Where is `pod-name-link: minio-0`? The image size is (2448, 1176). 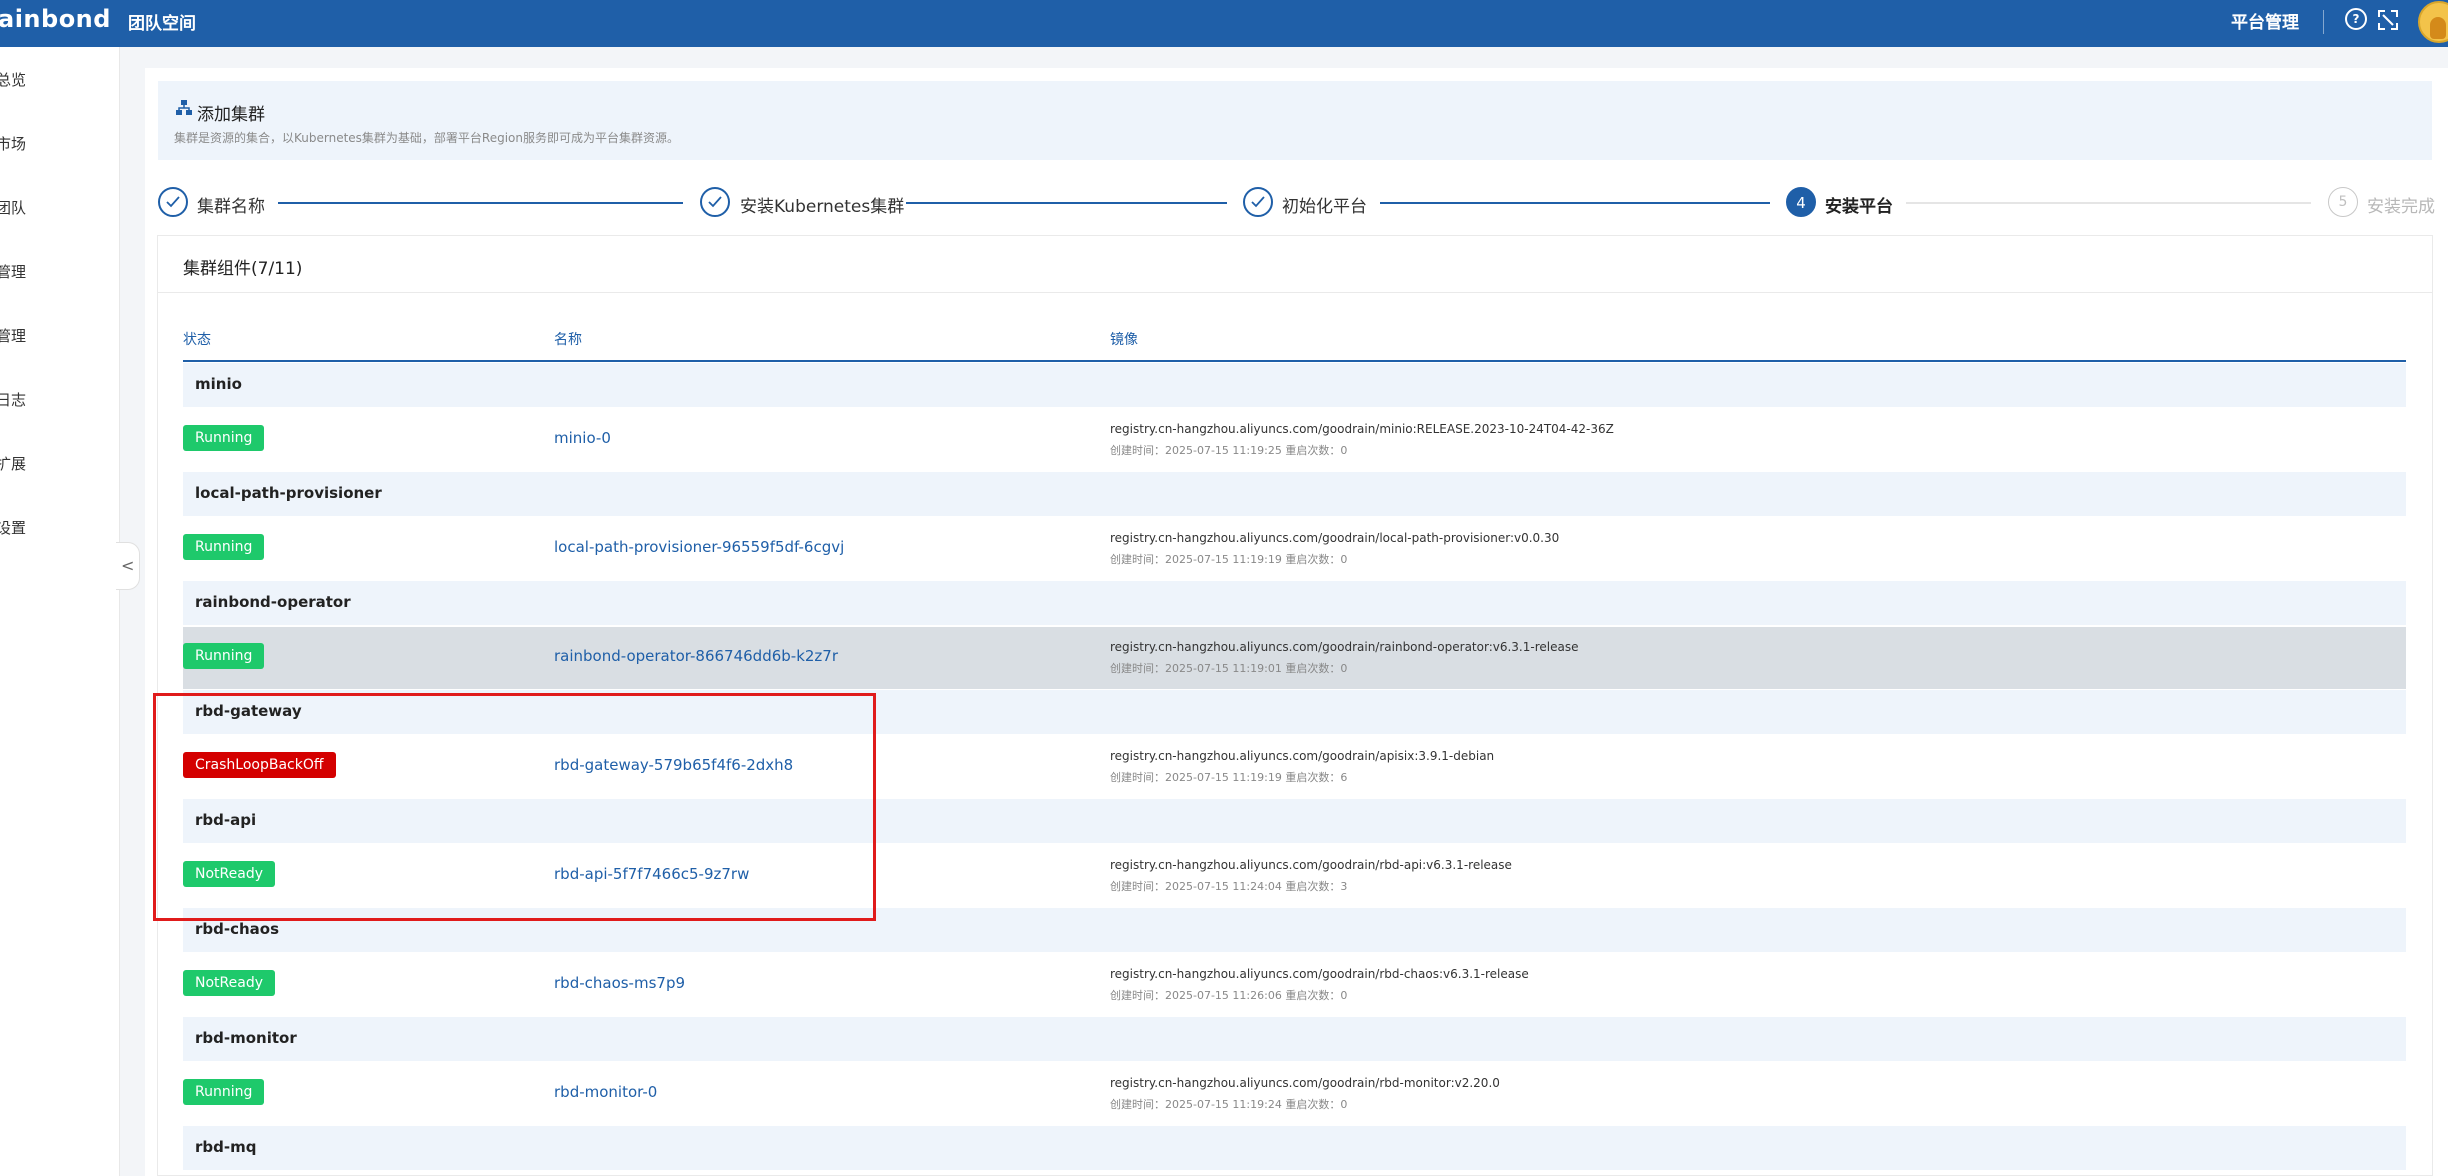
pod-name-link: minio-0 is located at coordinates (582, 438).